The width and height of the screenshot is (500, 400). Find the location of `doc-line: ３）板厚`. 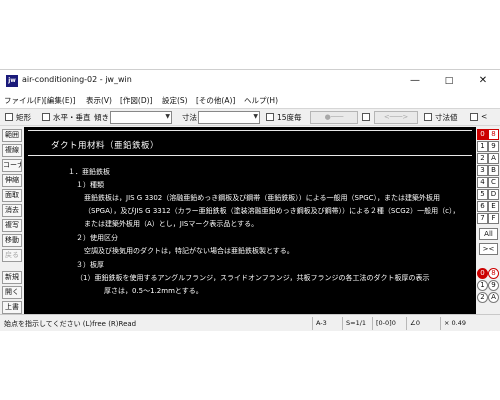

doc-line: ３）板厚 is located at coordinates (90, 265).